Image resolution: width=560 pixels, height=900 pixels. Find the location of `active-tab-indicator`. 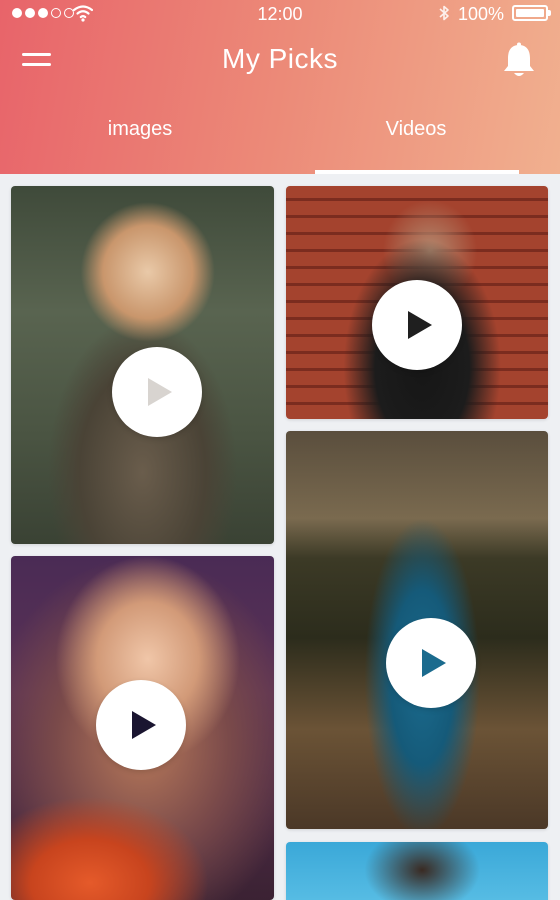

active-tab-indicator is located at coordinates (417, 172).